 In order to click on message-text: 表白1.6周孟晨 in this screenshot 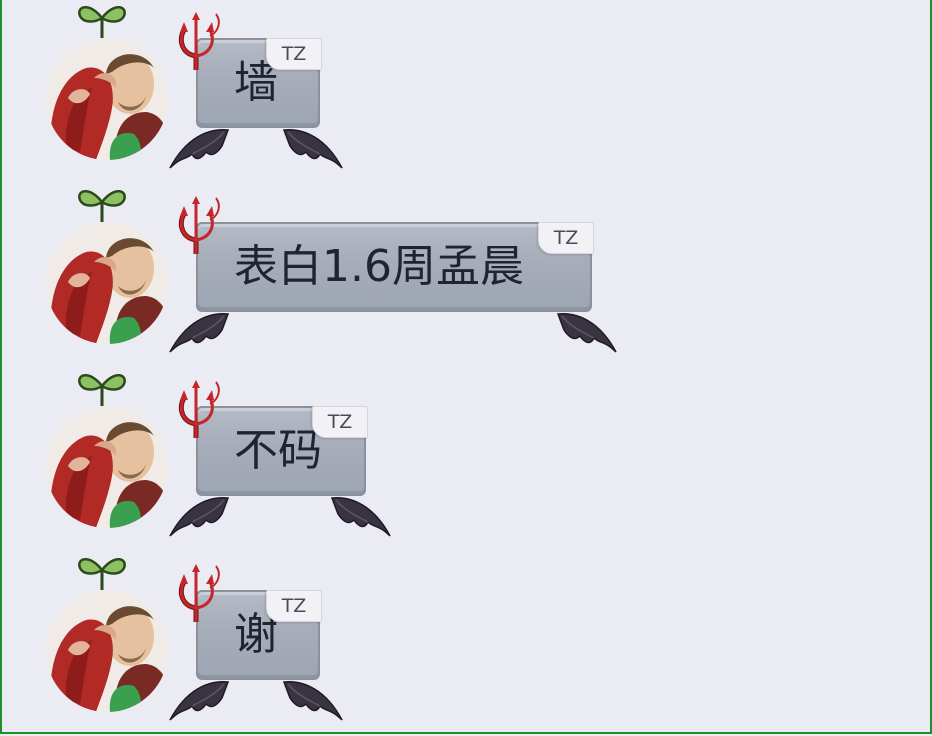, I will do `click(379, 266)`.